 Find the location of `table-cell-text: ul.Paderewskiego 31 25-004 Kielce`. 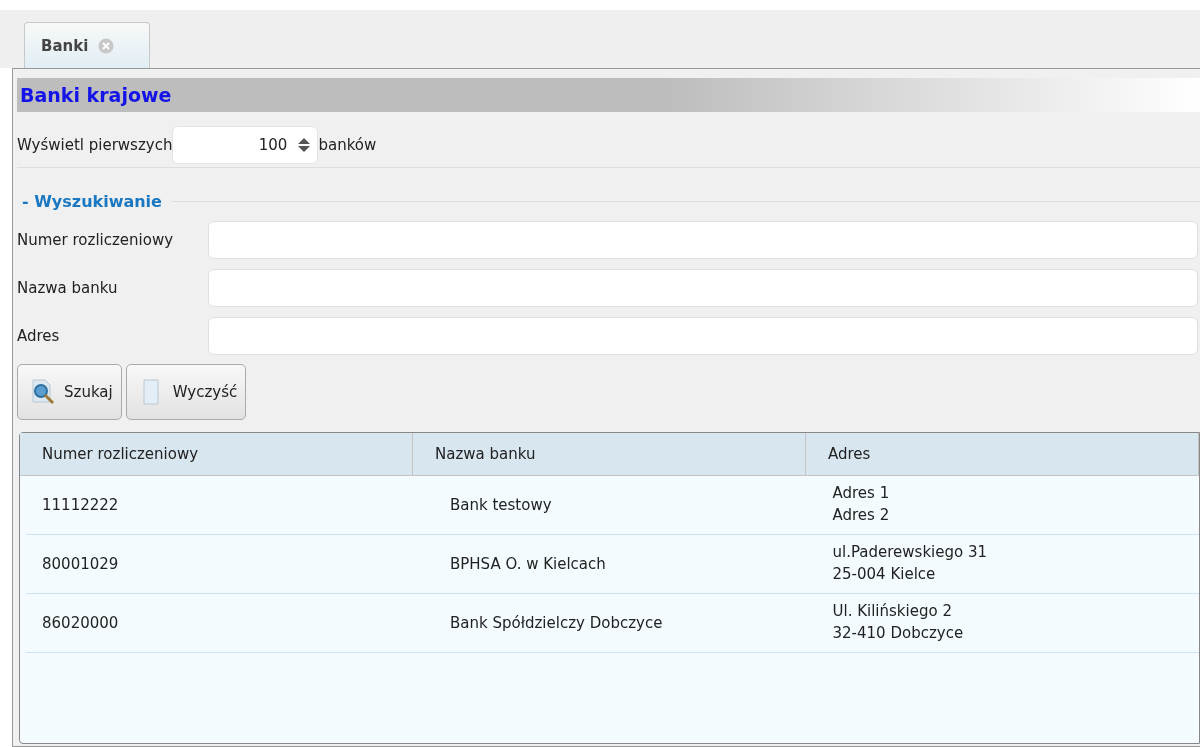

table-cell-text: ul.Paderewskiego 31 25-004 Kielce is located at coordinates (910, 563).